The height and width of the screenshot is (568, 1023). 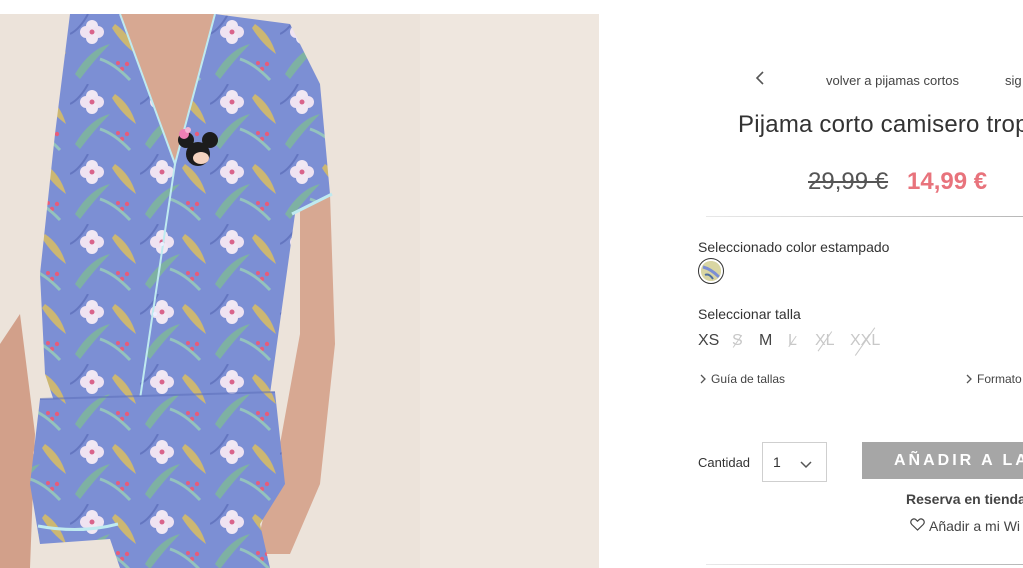 I want to click on format-link: Formato, so click(x=993, y=379).